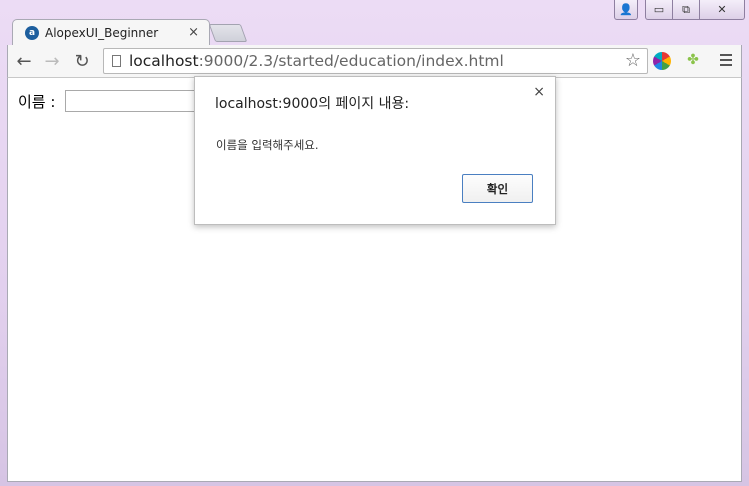 This screenshot has width=749, height=486. I want to click on bookmark-star-icon: ☆, so click(633, 60).